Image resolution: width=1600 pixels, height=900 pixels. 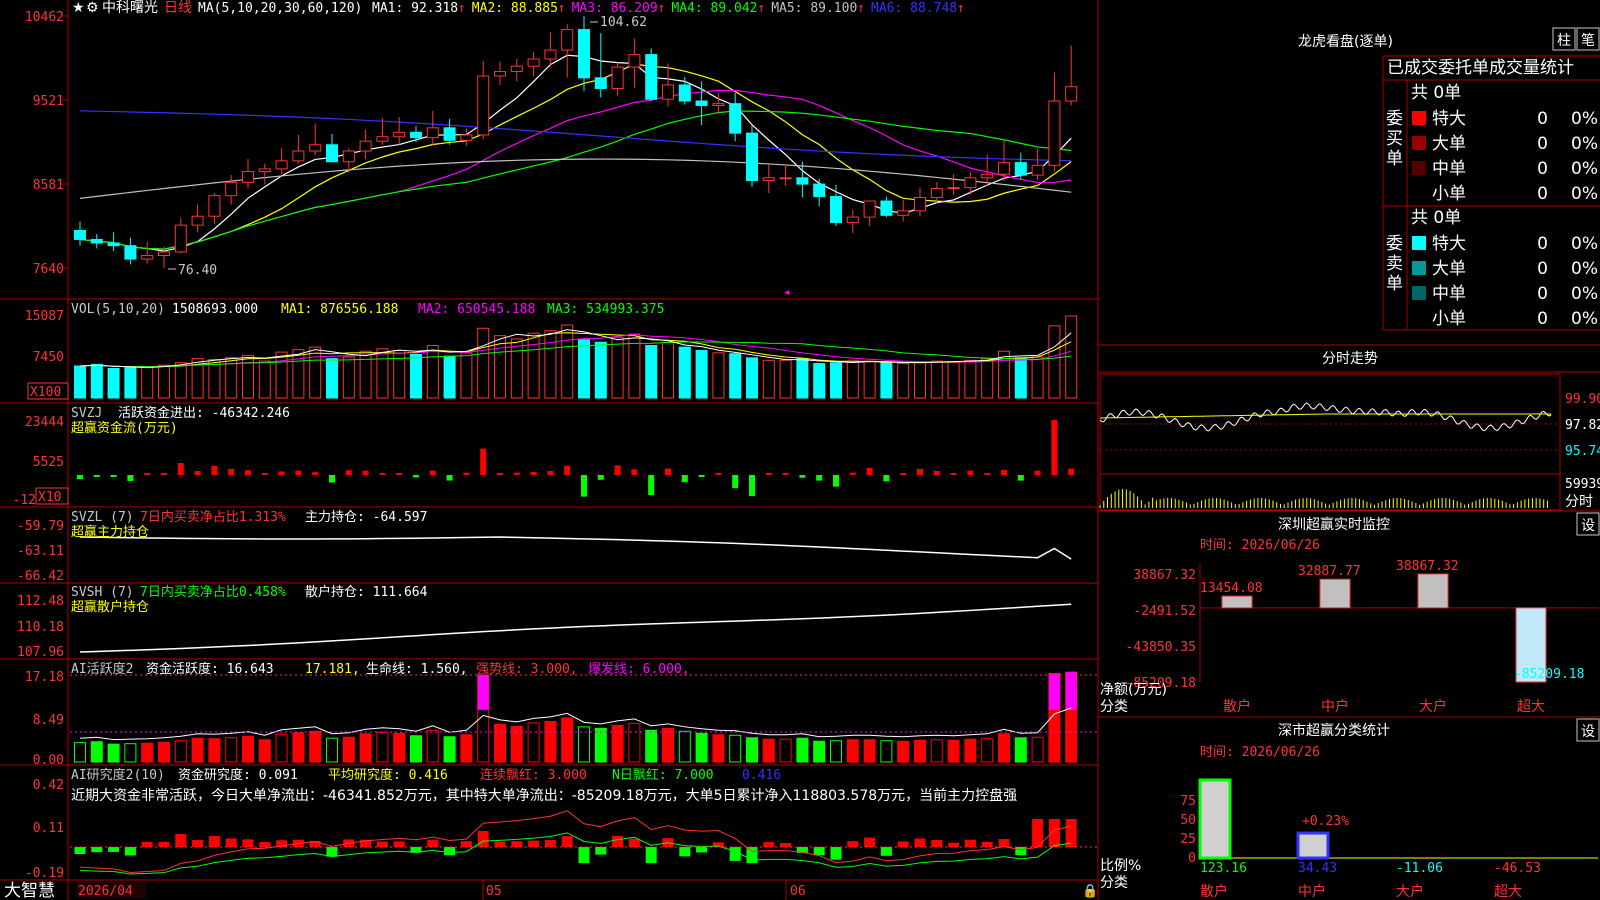 What do you see at coordinates (1436, 218) in the screenshot?
I see `sell-total: 共 0单` at bounding box center [1436, 218].